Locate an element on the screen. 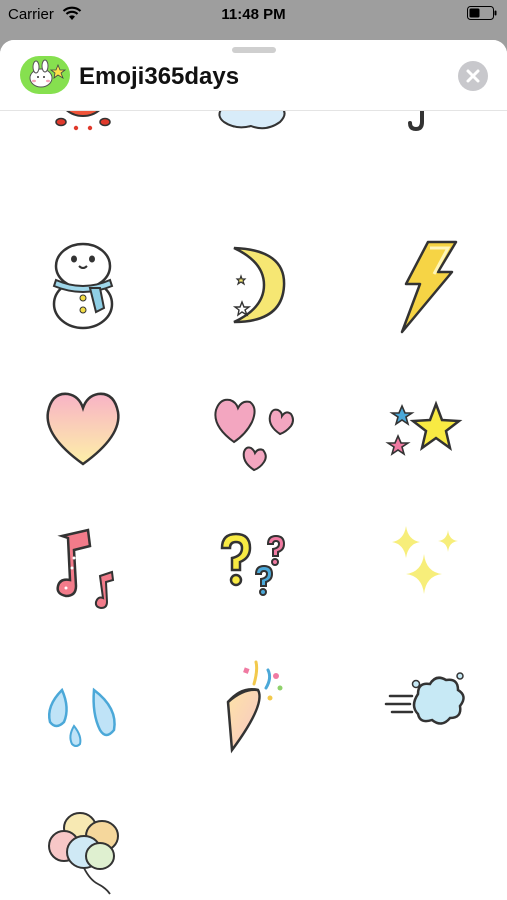  clock: 11:48 PM is located at coordinates (253, 14).